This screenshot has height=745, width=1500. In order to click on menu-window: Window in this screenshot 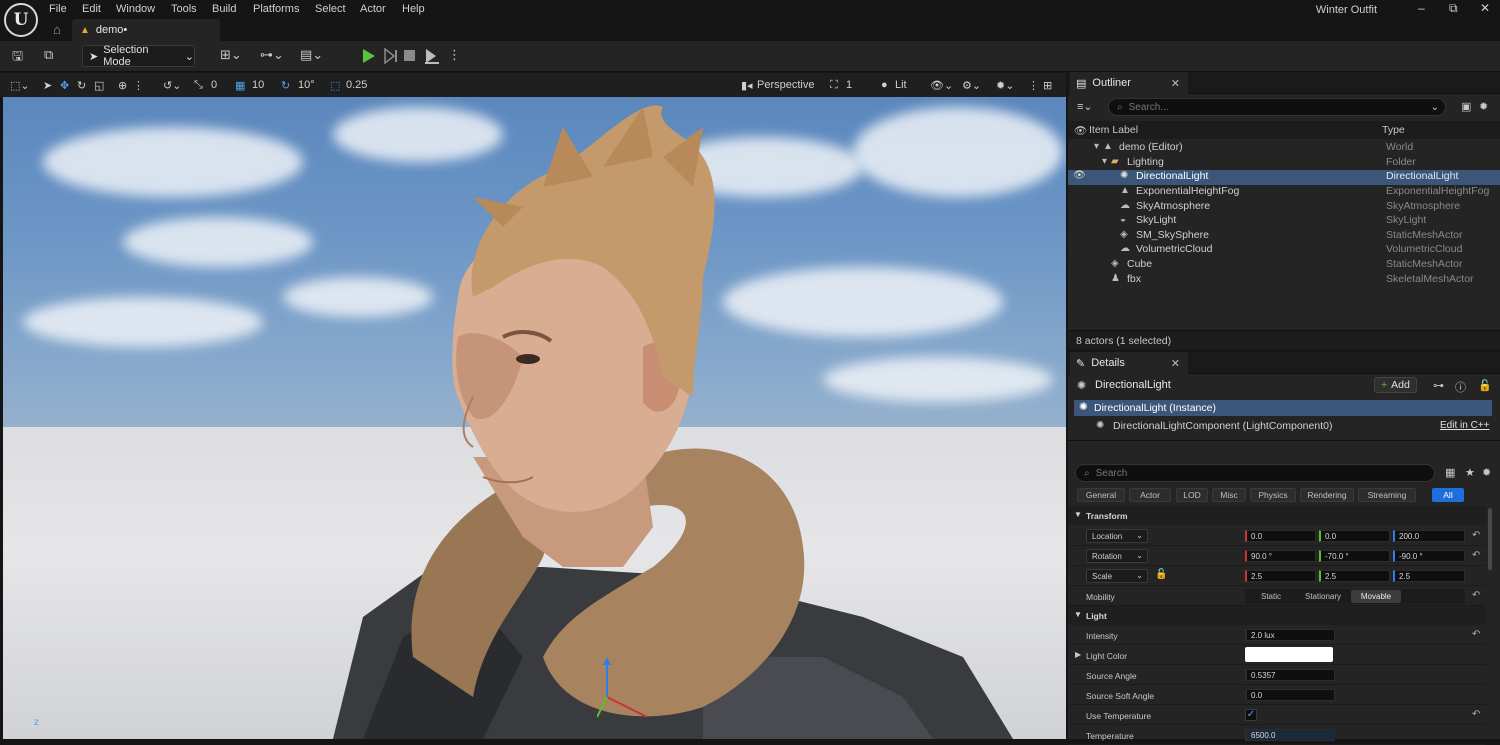, I will do `click(135, 9)`.